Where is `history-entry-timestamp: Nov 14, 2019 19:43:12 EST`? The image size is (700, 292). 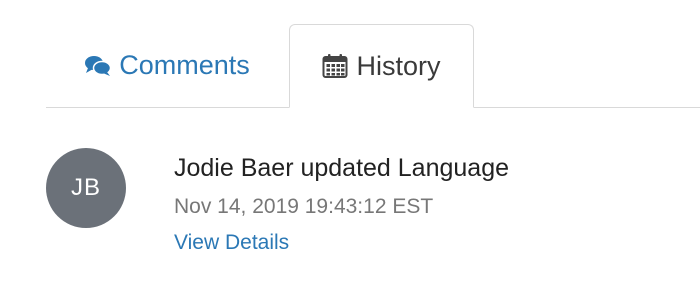 history-entry-timestamp: Nov 14, 2019 19:43:12 EST is located at coordinates (304, 206).